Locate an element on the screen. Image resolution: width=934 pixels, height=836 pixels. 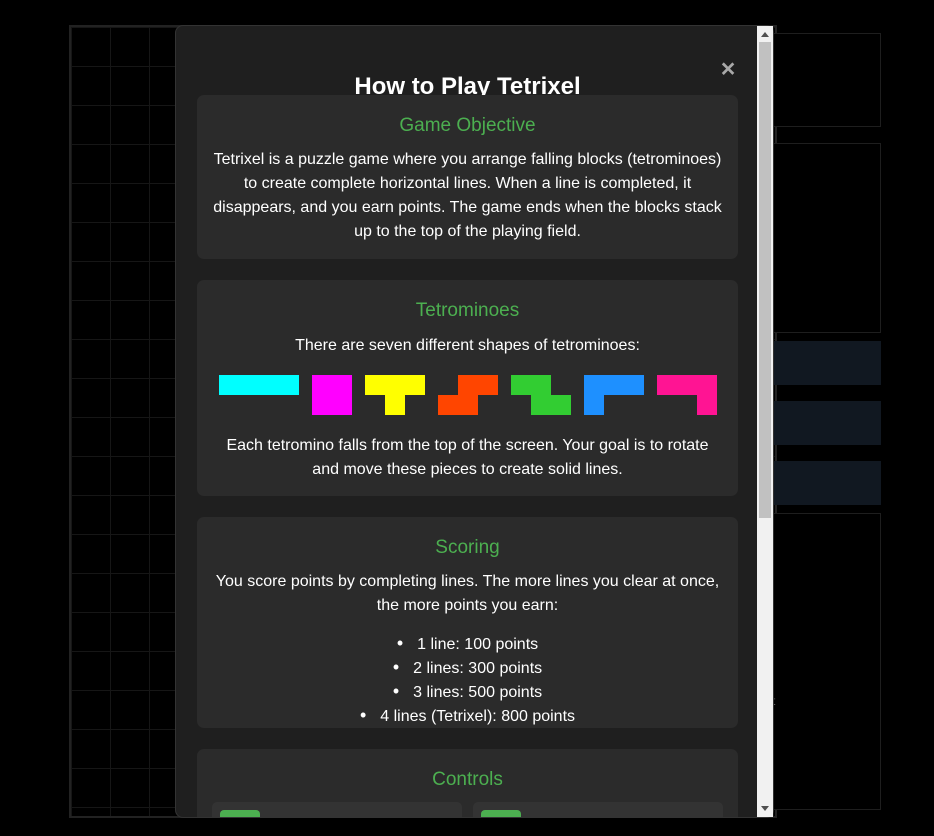
info-panel is located at coordinates (826, 661).